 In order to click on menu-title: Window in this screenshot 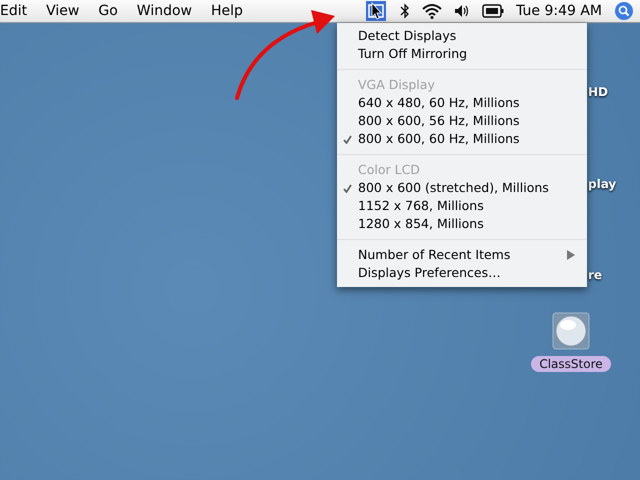, I will do `click(164, 11)`.